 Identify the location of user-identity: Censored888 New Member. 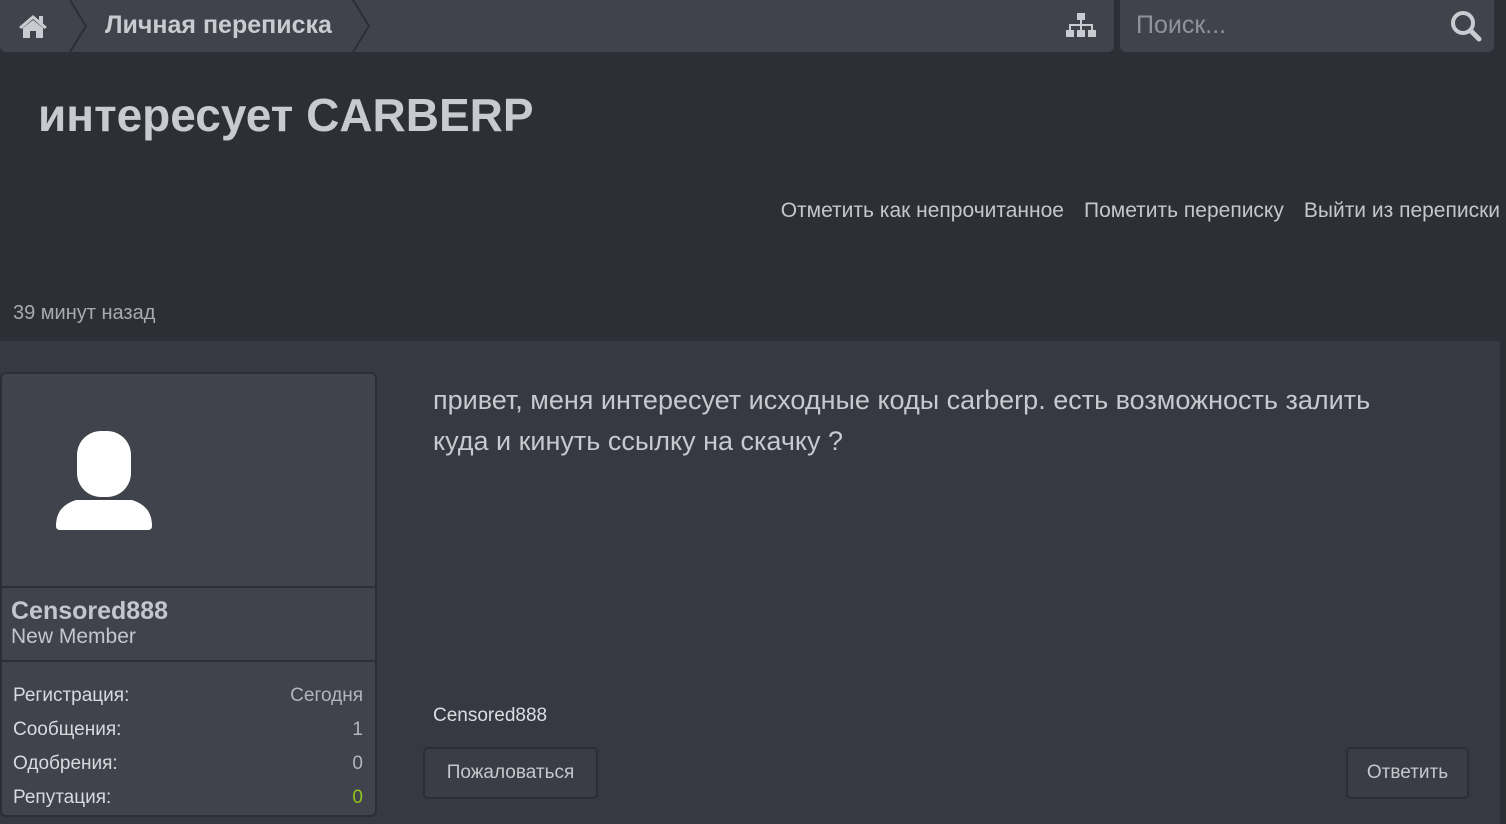
(188, 624).